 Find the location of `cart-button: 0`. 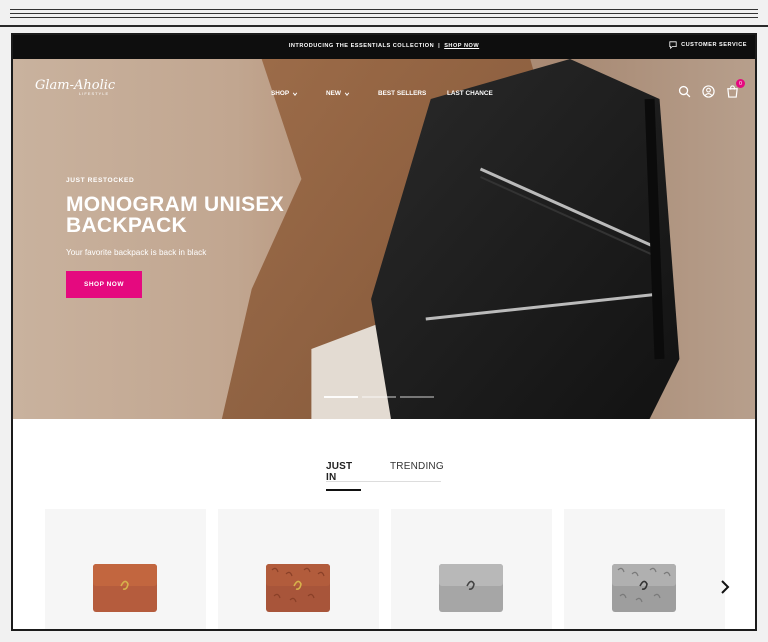

cart-button: 0 is located at coordinates (735, 91).